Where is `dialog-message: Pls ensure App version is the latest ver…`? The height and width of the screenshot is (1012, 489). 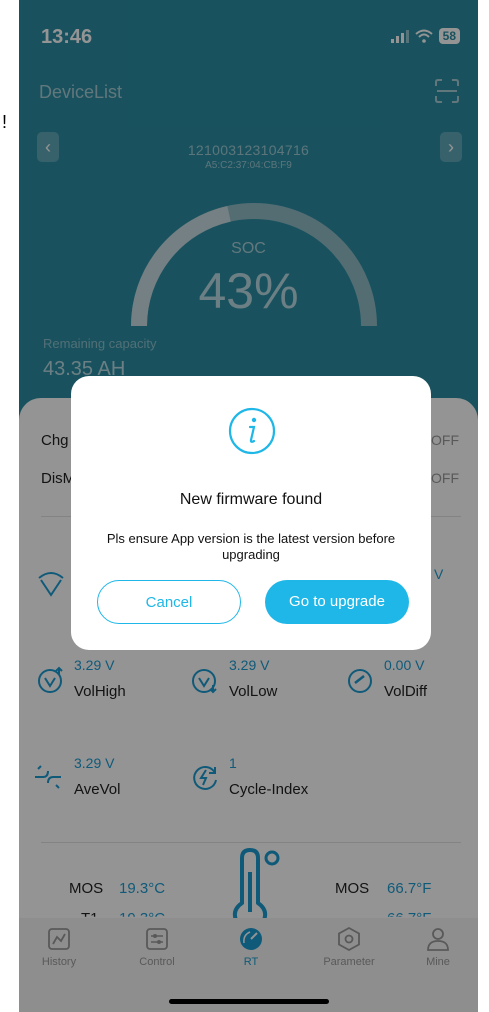
dialog-message: Pls ensure App version is the latest ver… is located at coordinates (251, 546).